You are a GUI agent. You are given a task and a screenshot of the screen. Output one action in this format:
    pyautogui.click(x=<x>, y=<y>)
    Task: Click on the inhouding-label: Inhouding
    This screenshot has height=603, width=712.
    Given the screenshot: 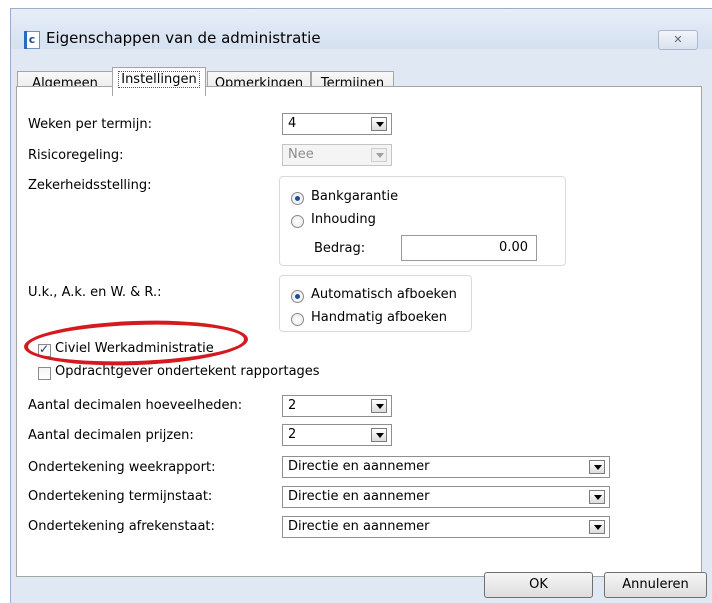 What is the action you would take?
    pyautogui.click(x=343, y=219)
    